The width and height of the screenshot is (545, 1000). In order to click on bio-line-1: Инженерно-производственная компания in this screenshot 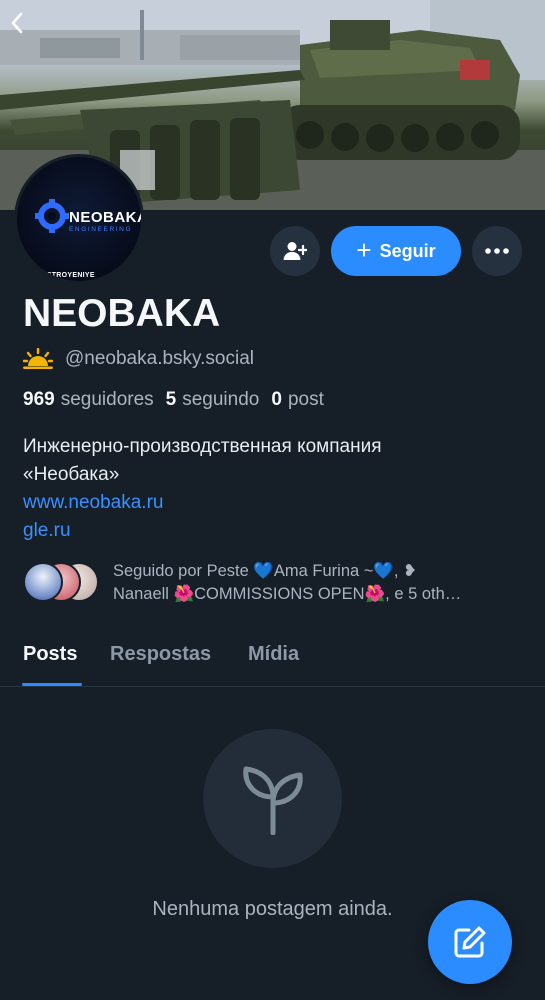, I will do `click(202, 446)`.